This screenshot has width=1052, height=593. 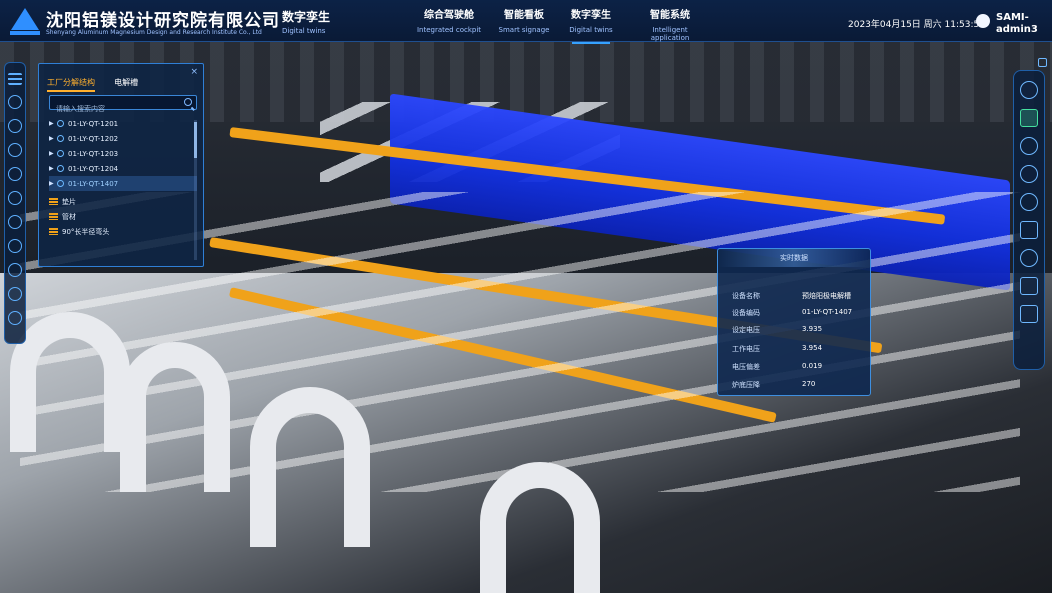 What do you see at coordinates (591, 30) in the screenshot?
I see `nav-sublabel: Digital twins` at bounding box center [591, 30].